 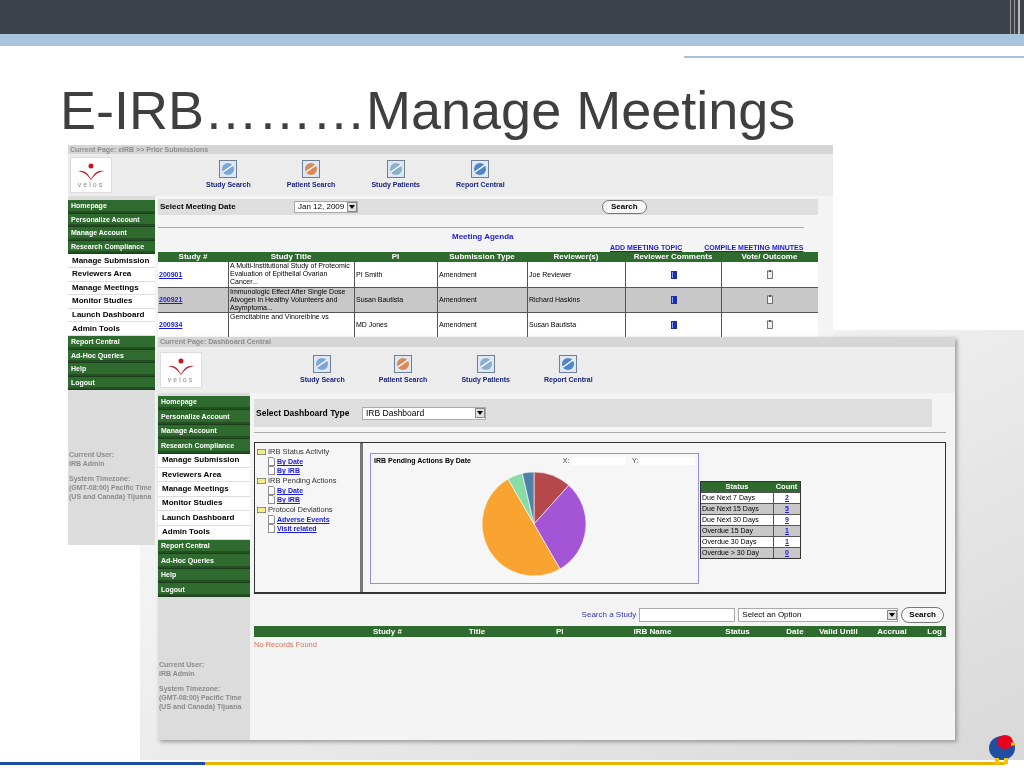 What do you see at coordinates (892, 631) in the screenshot?
I see `column-header: Accrual` at bounding box center [892, 631].